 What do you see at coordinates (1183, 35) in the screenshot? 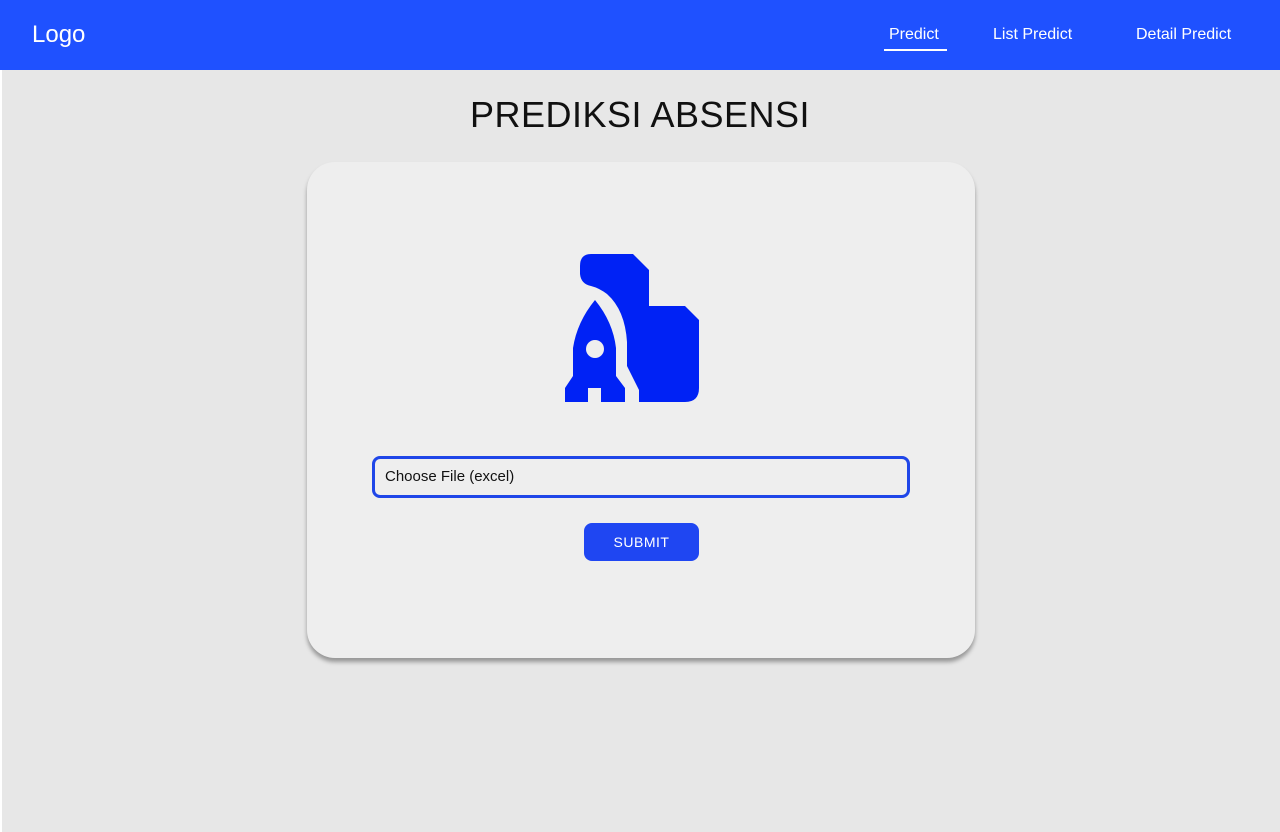
I see `nav-link-detail-predict: Detail Predict` at bounding box center [1183, 35].